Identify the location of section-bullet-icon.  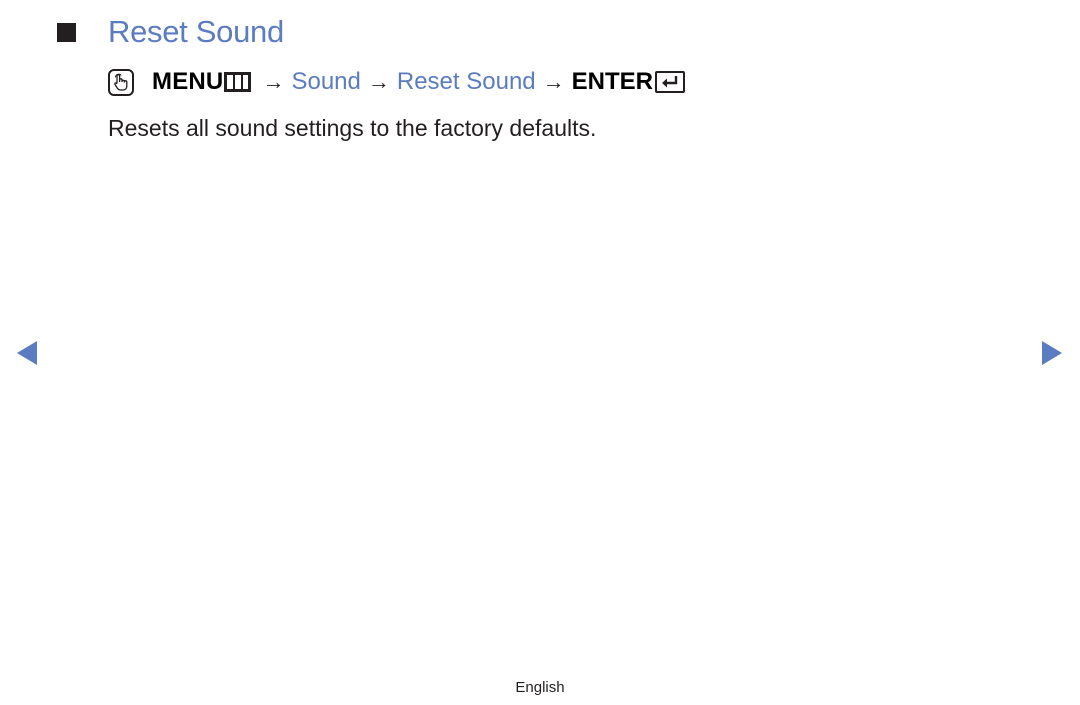
(66, 32).